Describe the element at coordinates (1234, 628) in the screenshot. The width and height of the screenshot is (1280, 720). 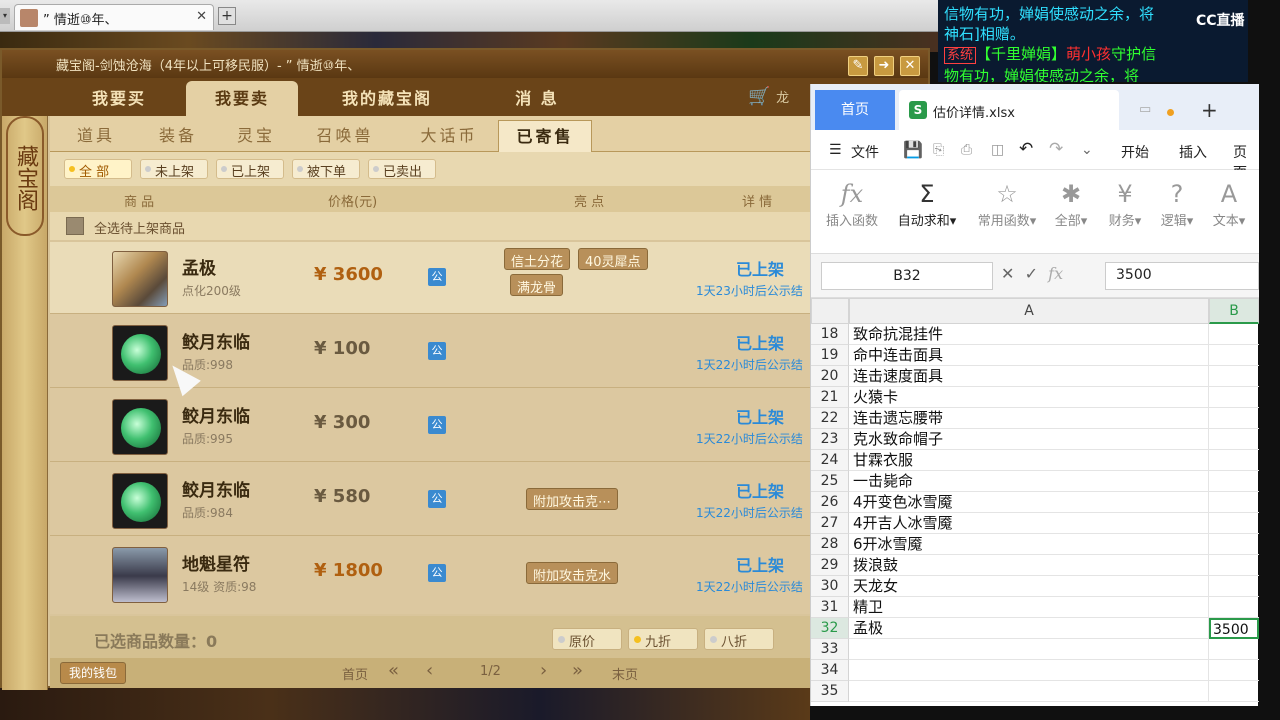
I see `cell-b: 3500` at that location.